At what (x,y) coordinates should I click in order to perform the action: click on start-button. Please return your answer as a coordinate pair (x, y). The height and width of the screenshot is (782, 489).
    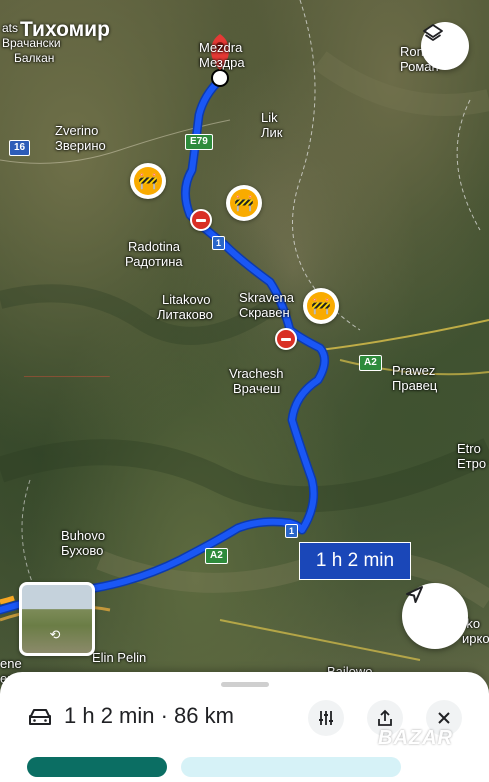
    Looking at the image, I should click on (97, 767).